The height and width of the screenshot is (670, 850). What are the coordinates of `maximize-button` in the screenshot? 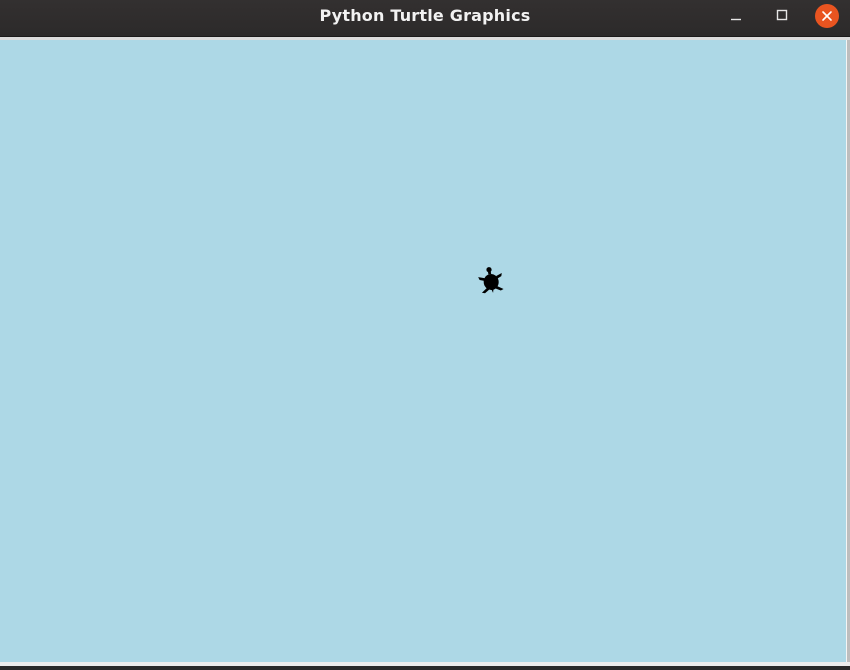 It's located at (782, 16).